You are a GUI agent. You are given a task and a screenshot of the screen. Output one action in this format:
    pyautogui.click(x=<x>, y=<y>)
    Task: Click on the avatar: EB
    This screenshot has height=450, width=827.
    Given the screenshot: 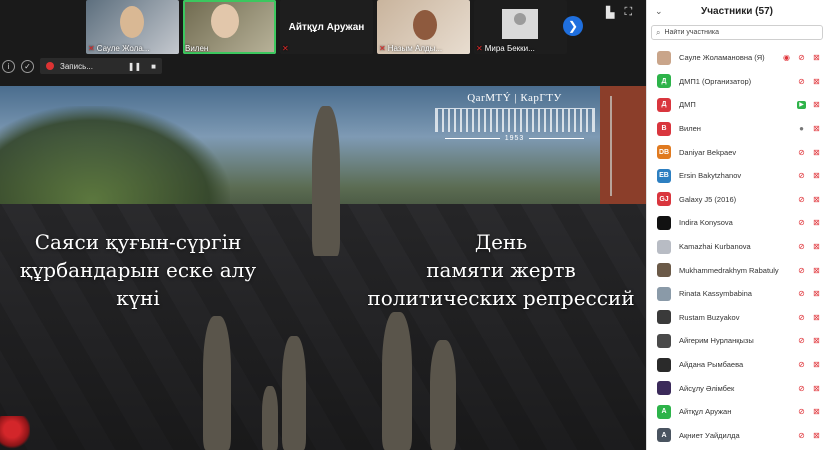 What is the action you would take?
    pyautogui.click(x=664, y=175)
    